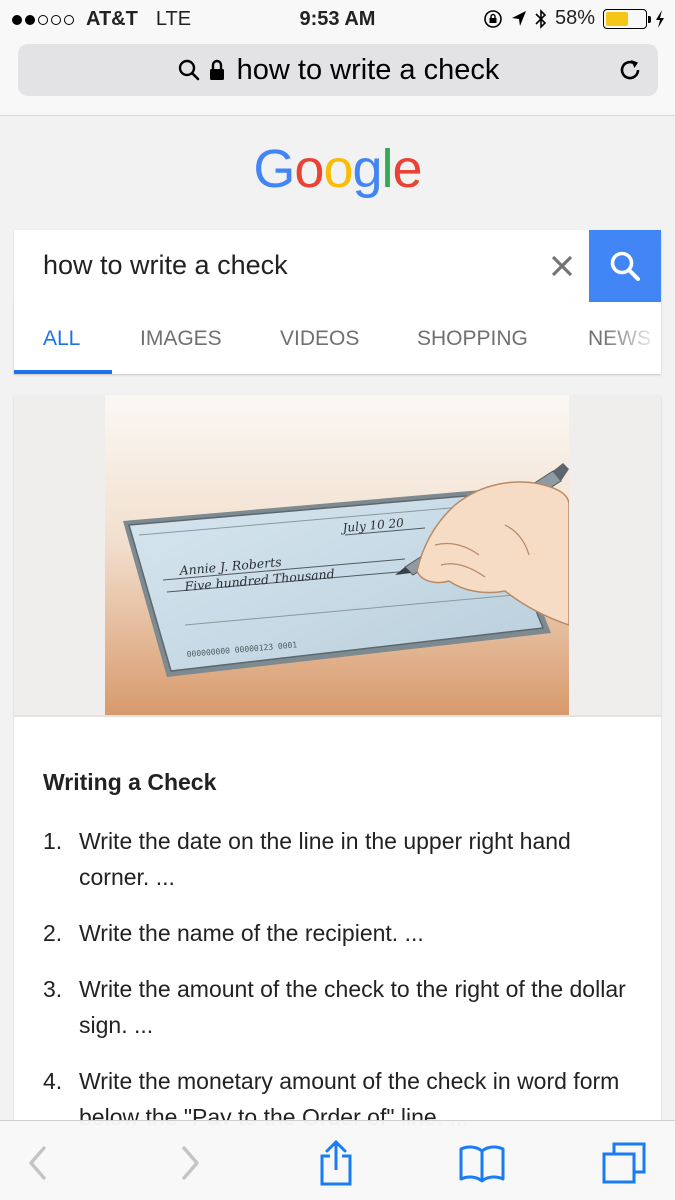 This screenshot has height=1200, width=675. I want to click on location-icon, so click(518, 18).